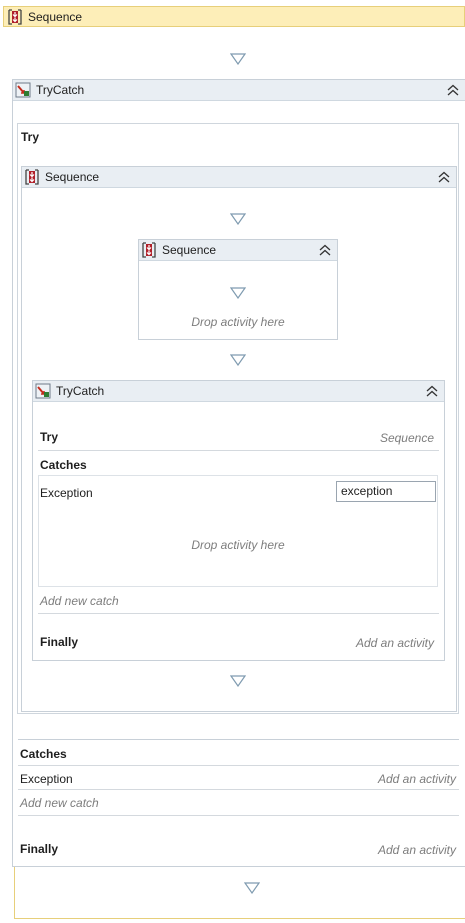 The width and height of the screenshot is (465, 923). What do you see at coordinates (395, 643) in the screenshot?
I see `inner-finally-placeholder: Add an activity` at bounding box center [395, 643].